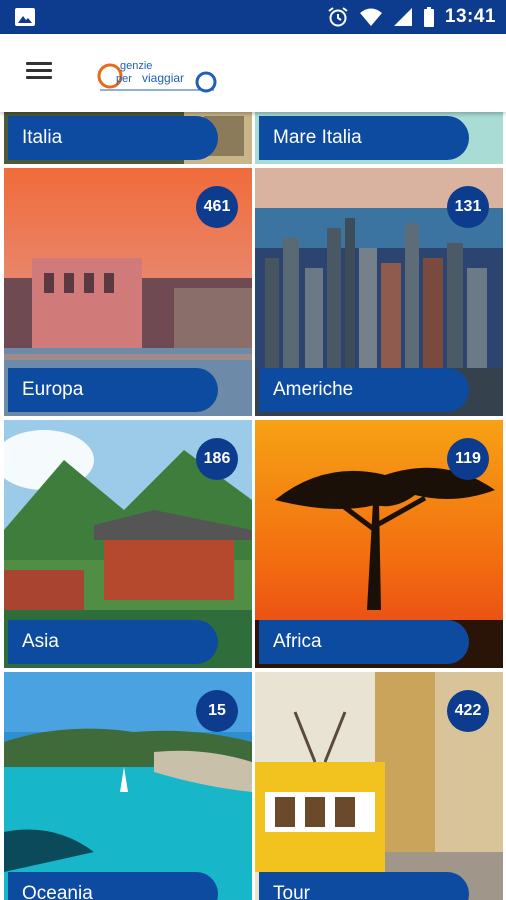  What do you see at coordinates (364, 642) in the screenshot?
I see `tile-label: Africa` at bounding box center [364, 642].